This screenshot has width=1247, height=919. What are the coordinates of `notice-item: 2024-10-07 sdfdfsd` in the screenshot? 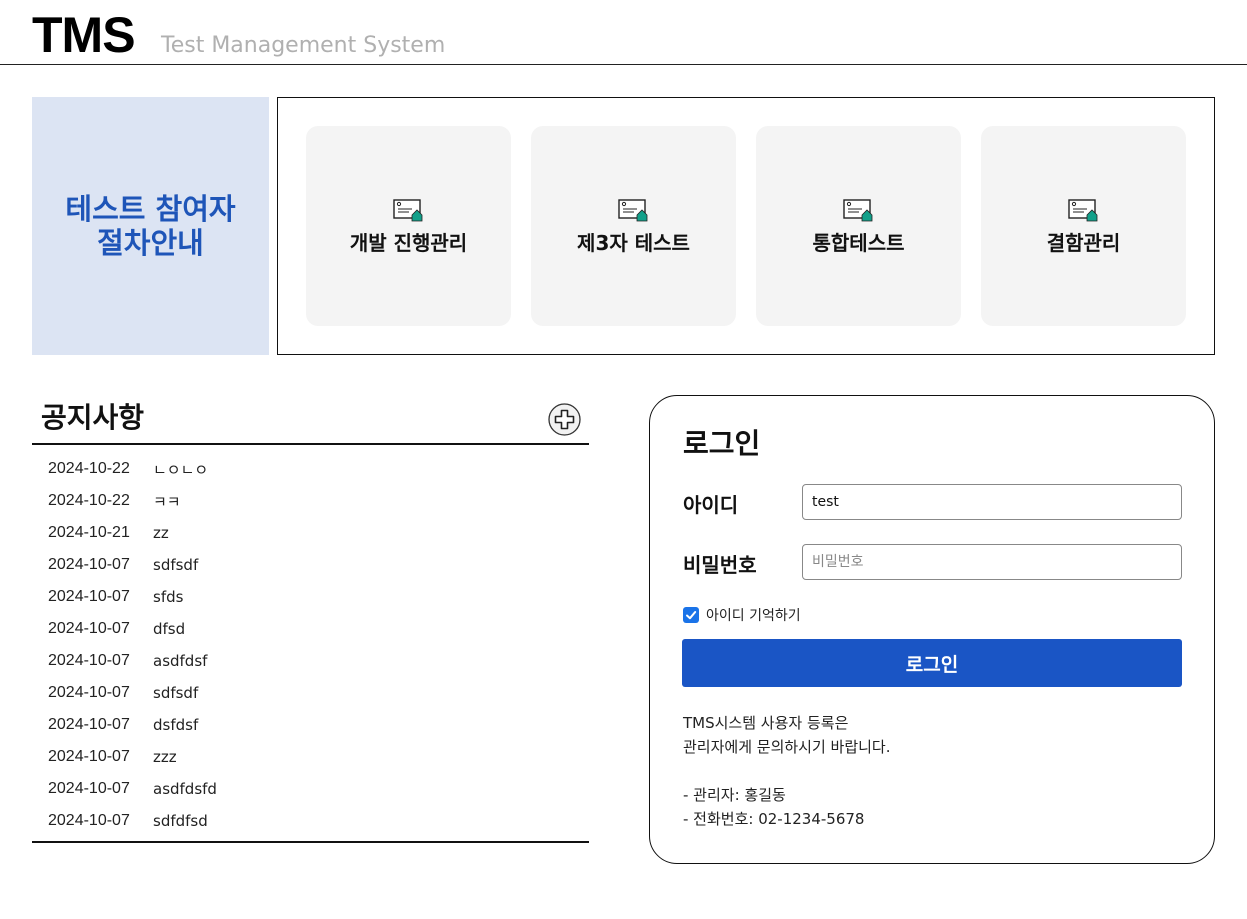 It's located at (310, 821).